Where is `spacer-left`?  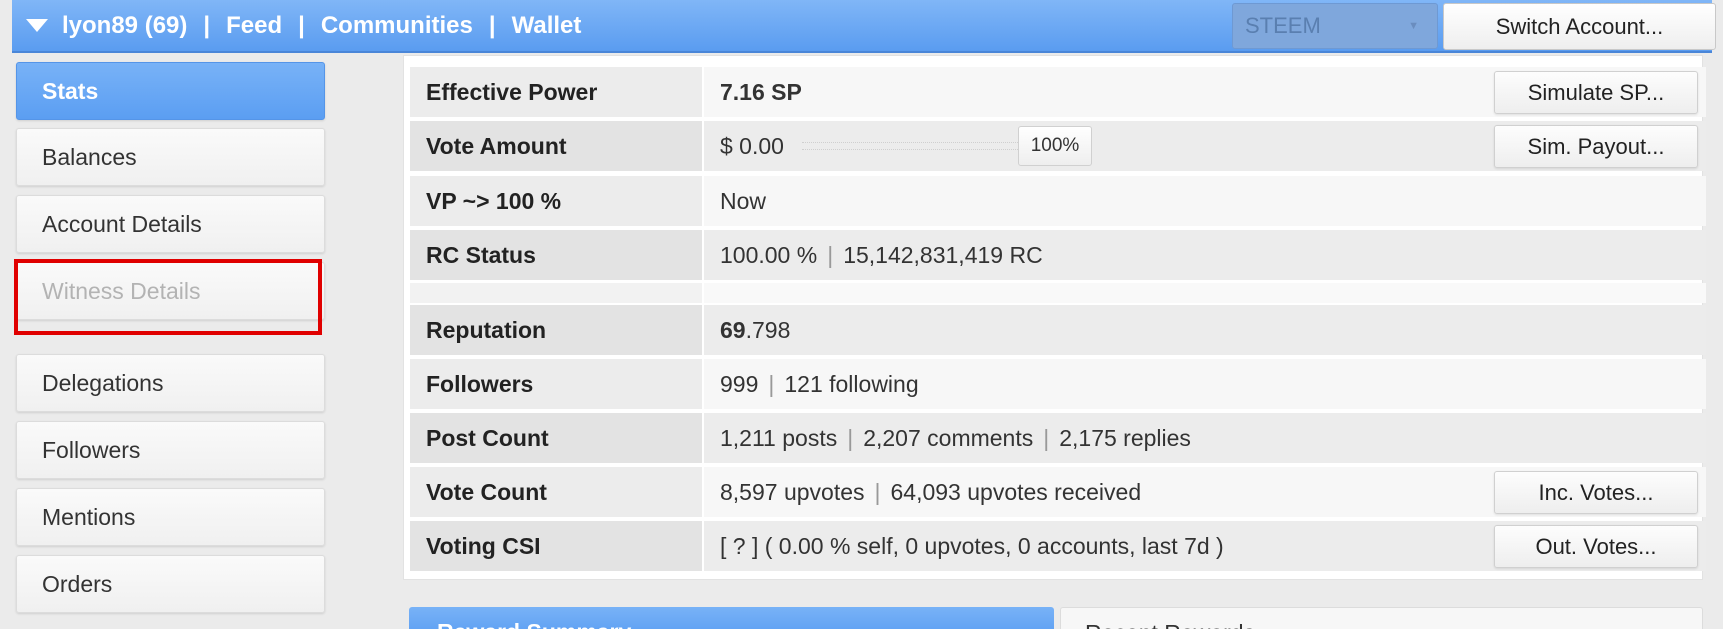 spacer-left is located at coordinates (556, 293).